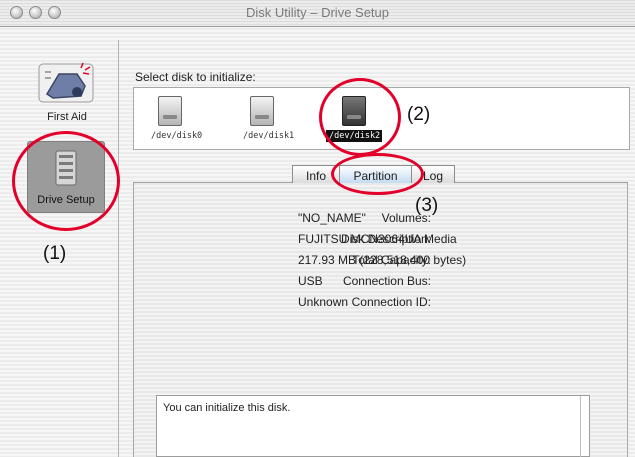 This screenshot has width=635, height=457. Describe the element at coordinates (377, 239) in the screenshot. I see `info-value: FUJITSU MCN3064UA Media` at that location.